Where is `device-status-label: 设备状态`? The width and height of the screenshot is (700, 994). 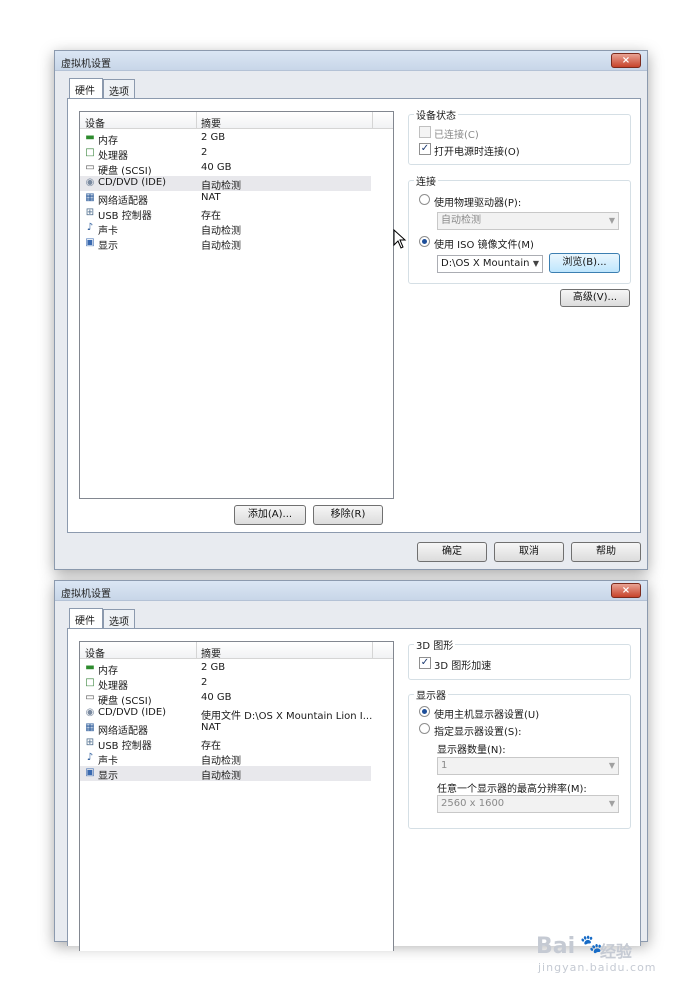 device-status-label: 设备状态 is located at coordinates (436, 114).